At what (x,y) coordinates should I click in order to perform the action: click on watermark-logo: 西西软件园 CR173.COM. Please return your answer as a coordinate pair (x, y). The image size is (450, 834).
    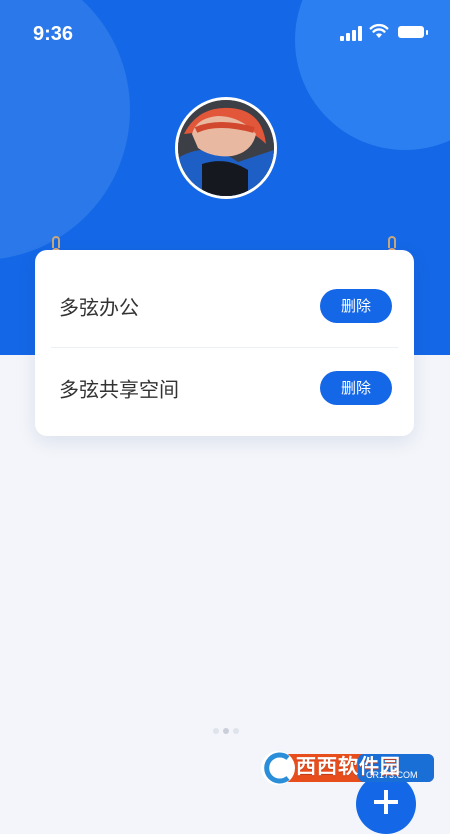
    Looking at the image, I should click on (348, 768).